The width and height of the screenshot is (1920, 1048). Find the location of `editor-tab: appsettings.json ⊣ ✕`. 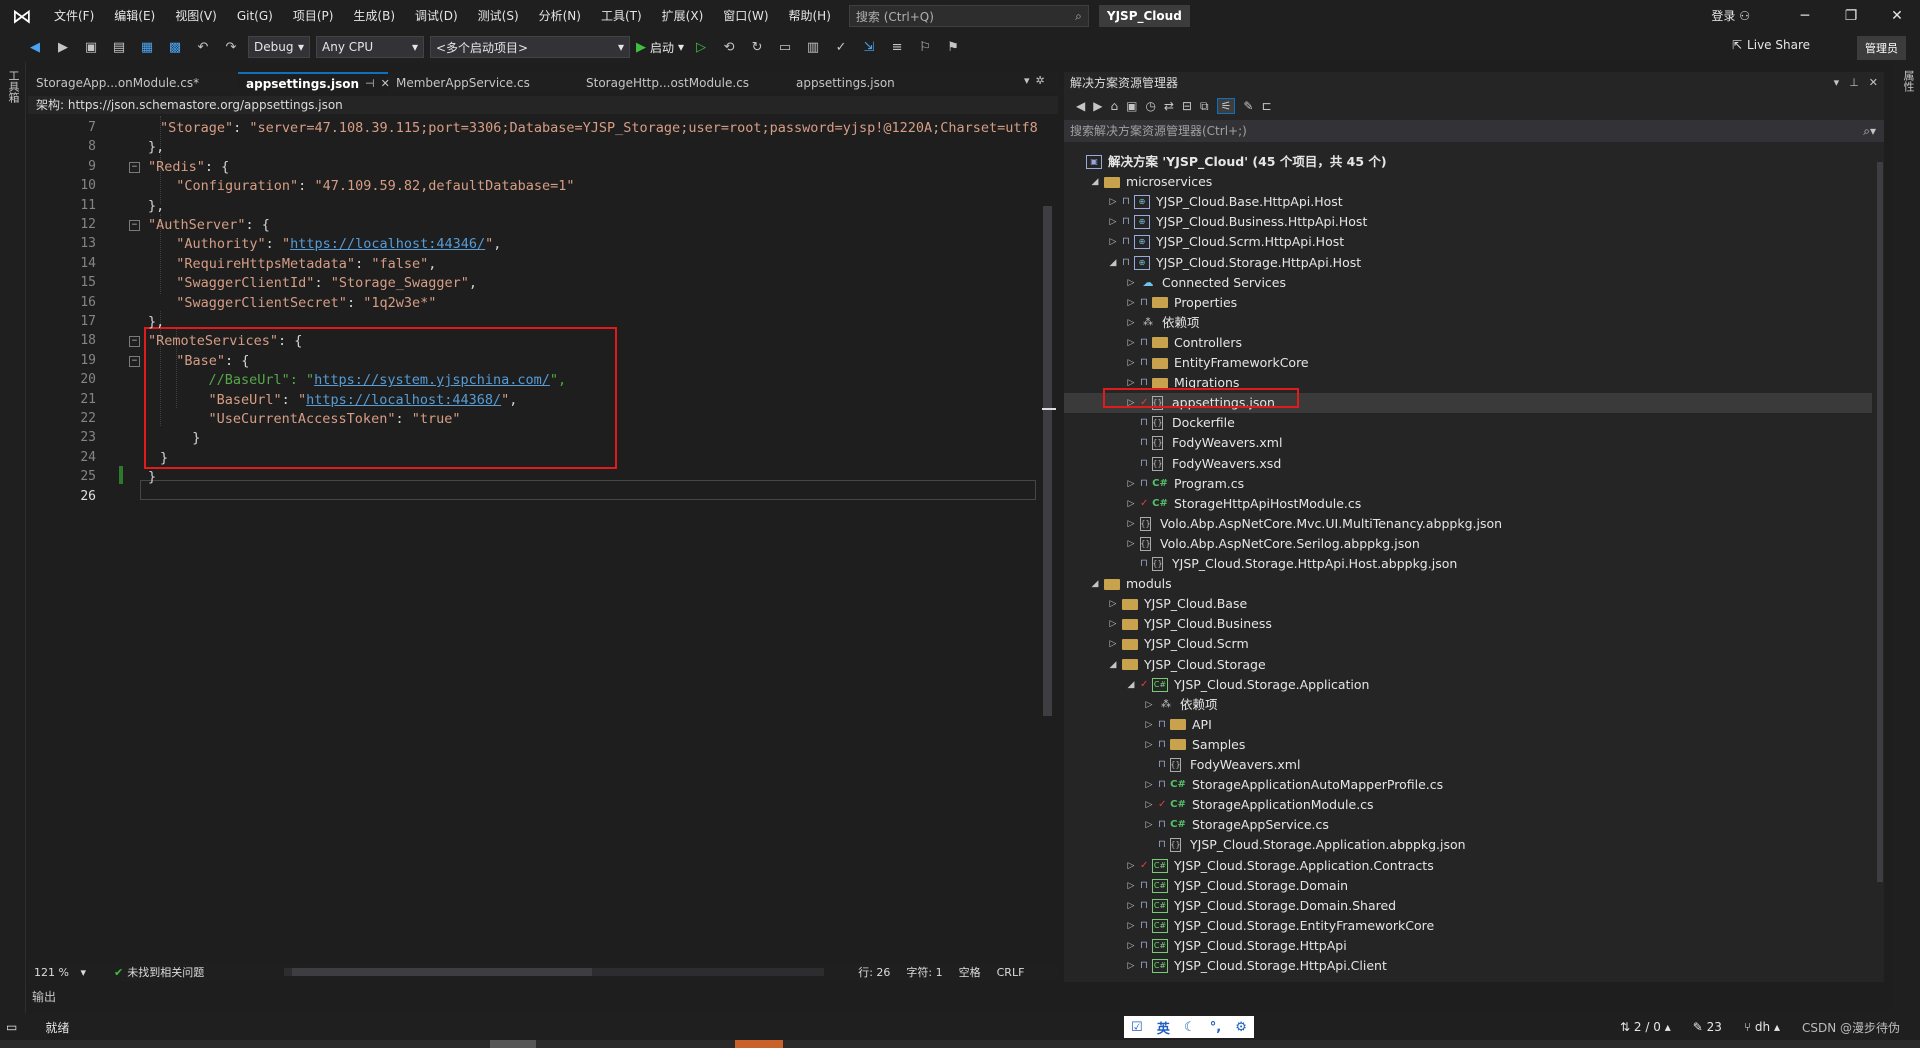

editor-tab: appsettings.json ⊣ ✕ is located at coordinates (314, 83).